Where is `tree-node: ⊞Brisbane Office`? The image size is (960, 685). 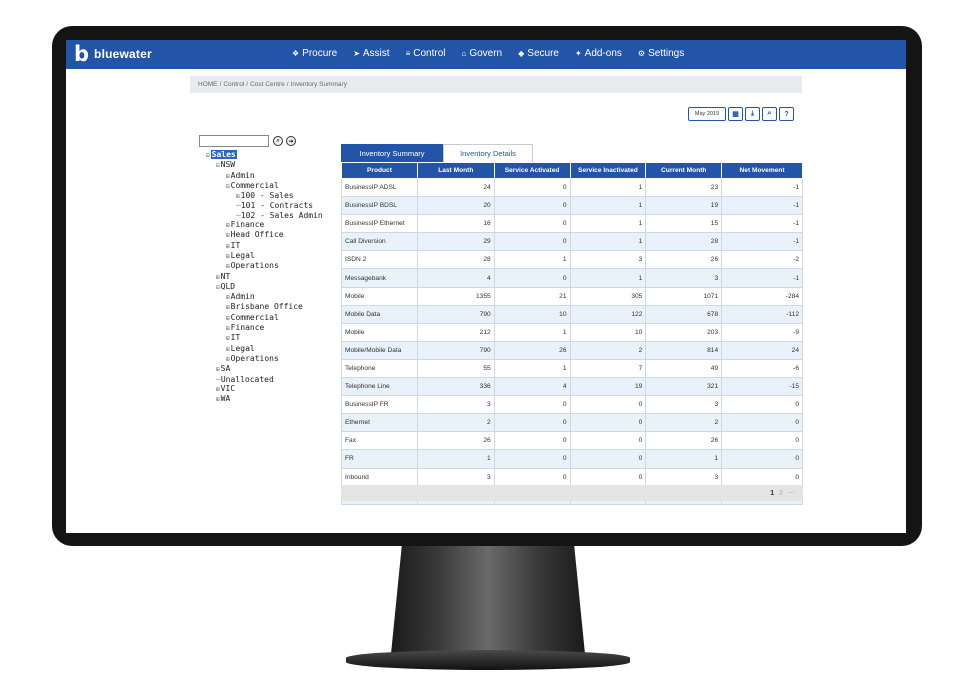 tree-node: ⊞Brisbane Office is located at coordinates (264, 307).